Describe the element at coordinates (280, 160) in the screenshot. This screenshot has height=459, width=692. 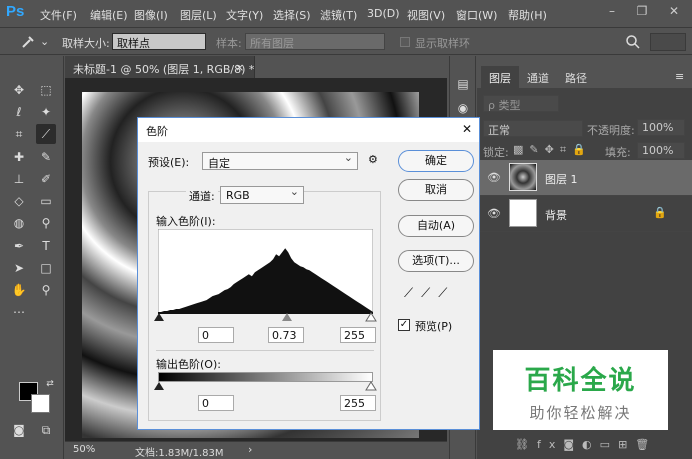
I see `preset-select: 自定` at that location.